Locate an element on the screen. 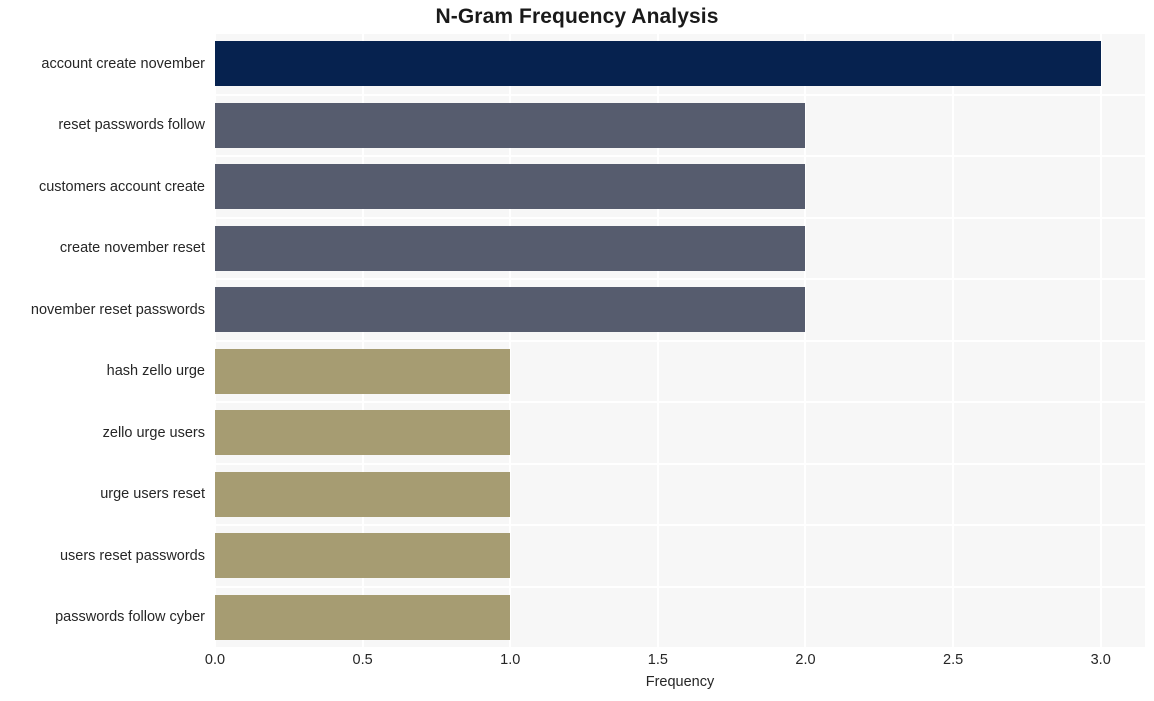  x-axis-tick-label: 1.5 is located at coordinates (657, 660).